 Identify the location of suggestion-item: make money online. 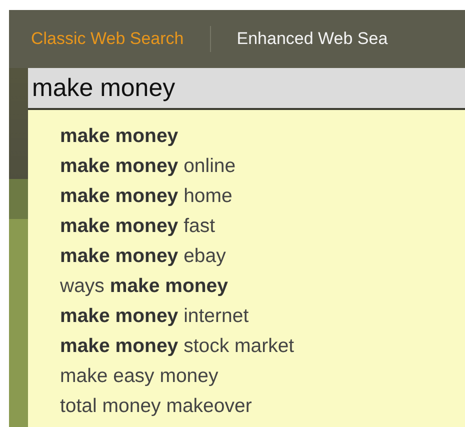
(262, 166).